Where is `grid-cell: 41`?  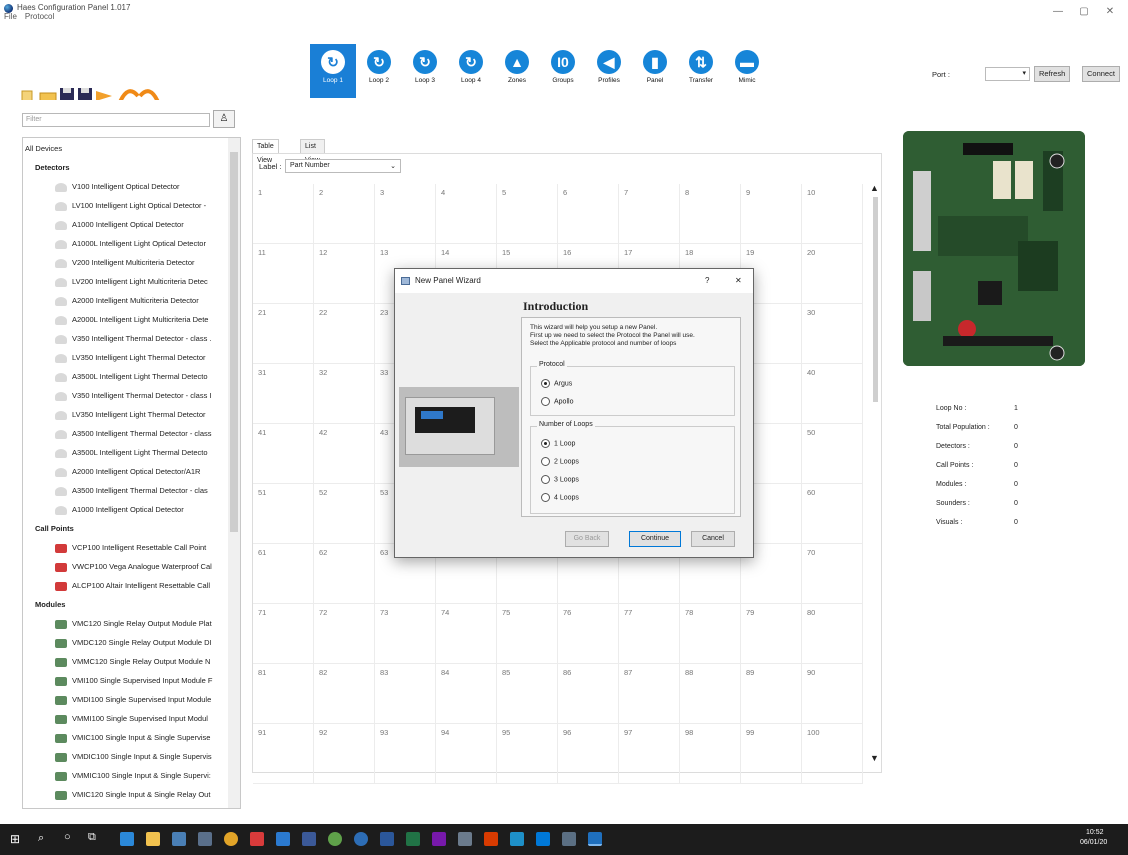 grid-cell: 41 is located at coordinates (283, 454).